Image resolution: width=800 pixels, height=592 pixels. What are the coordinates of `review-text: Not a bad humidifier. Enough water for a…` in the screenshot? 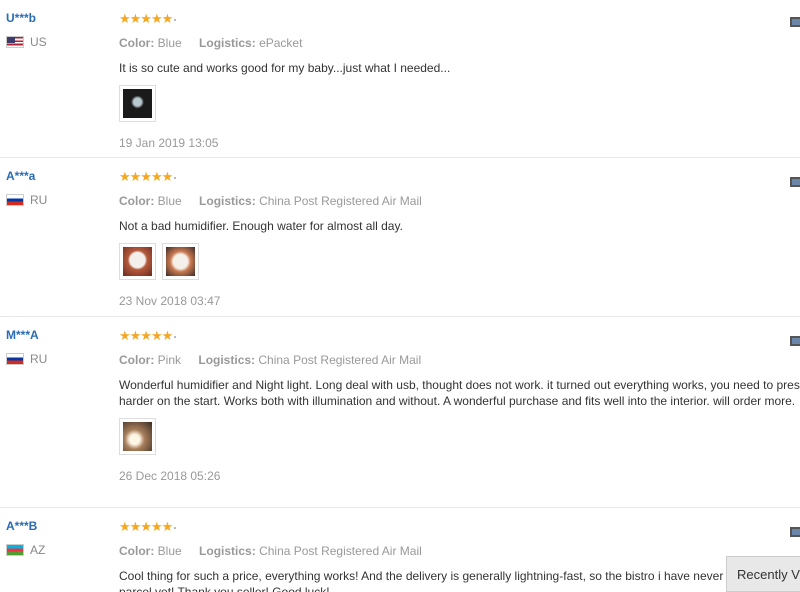 It's located at (261, 226).